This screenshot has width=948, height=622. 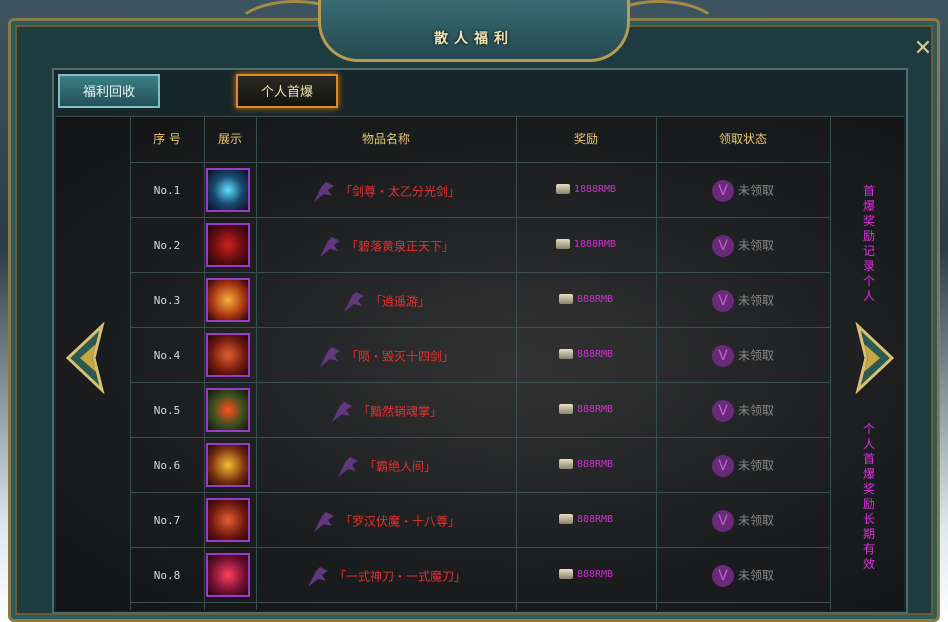 What do you see at coordinates (229, 139) in the screenshot?
I see `header-display: 展示` at bounding box center [229, 139].